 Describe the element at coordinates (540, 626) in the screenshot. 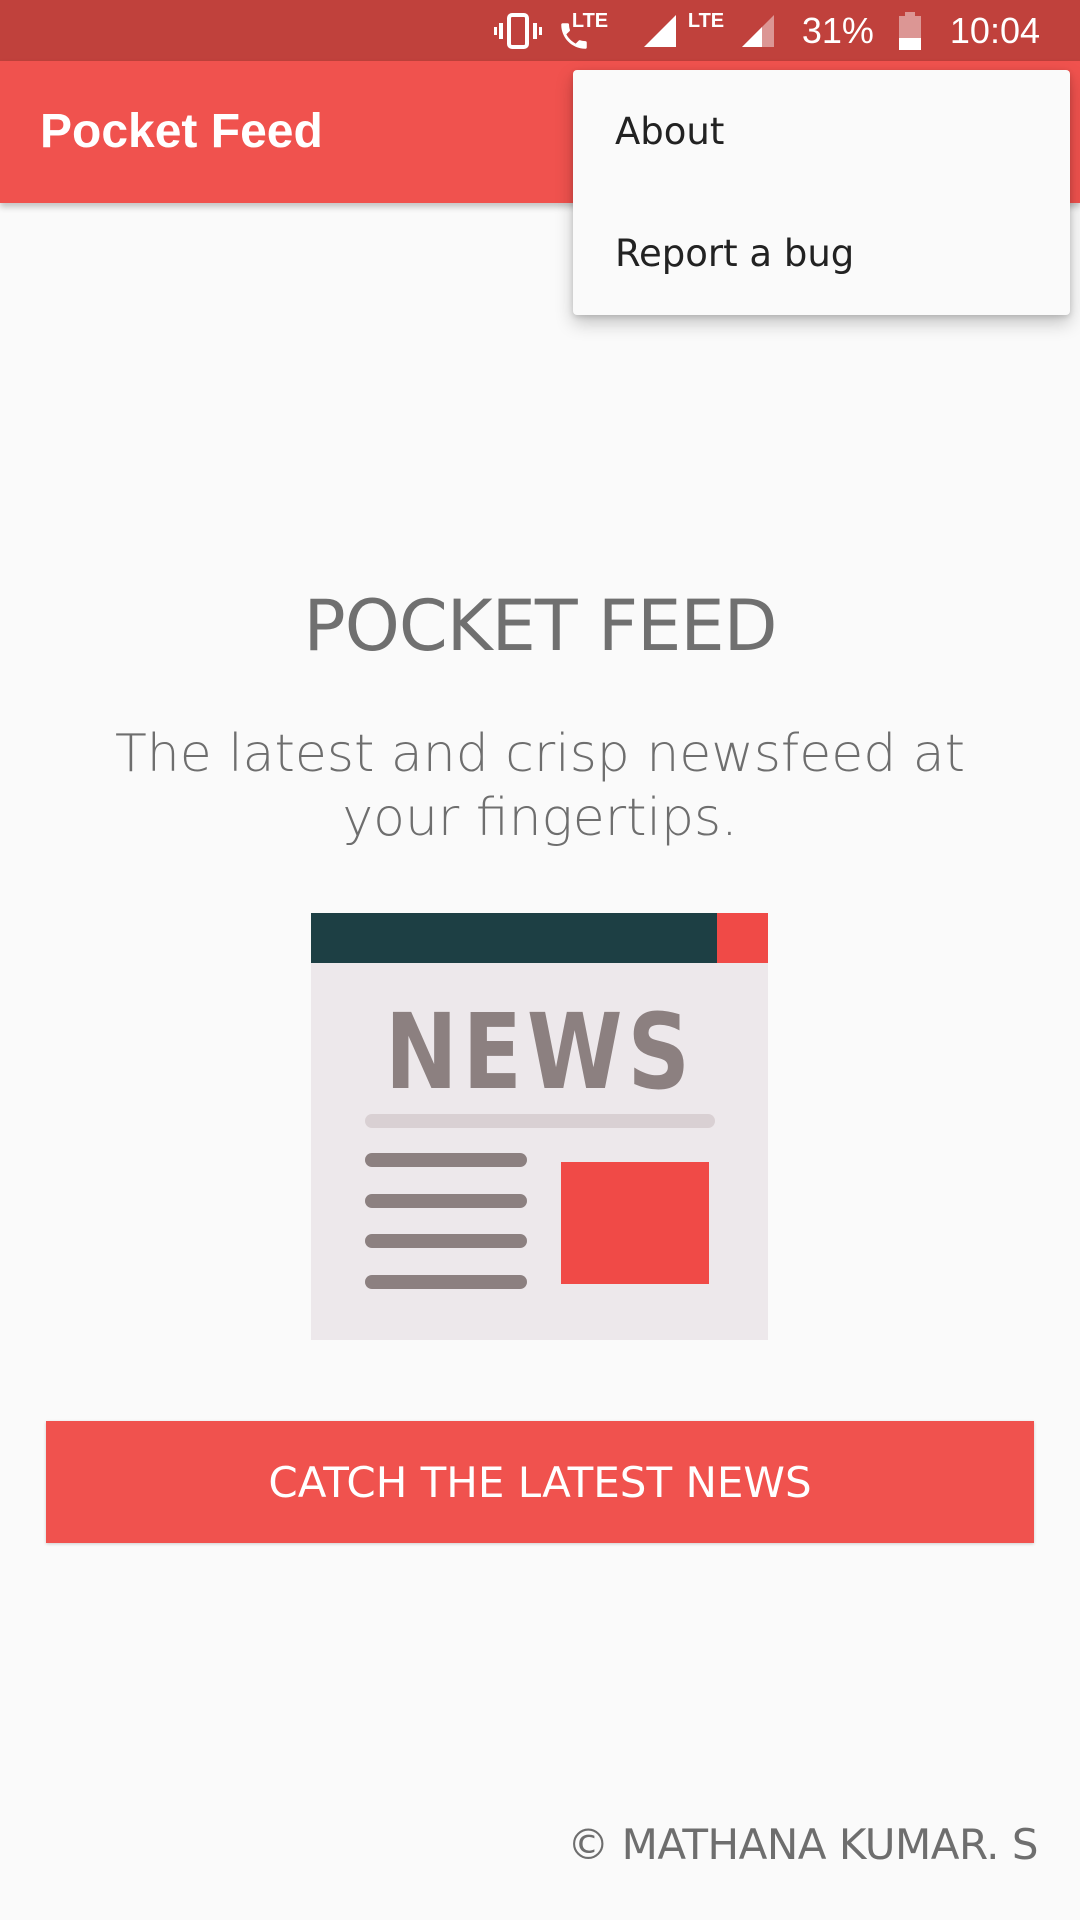

I see `page-title: POCKET FEED` at that location.